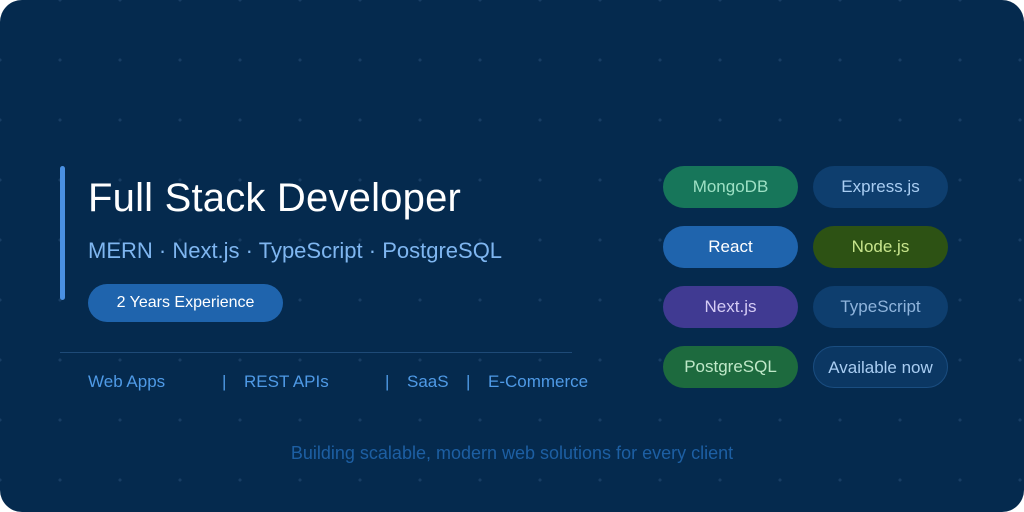 The height and width of the screenshot is (512, 1024). What do you see at coordinates (127, 381) in the screenshot?
I see `service-web-apps: Web Apps` at bounding box center [127, 381].